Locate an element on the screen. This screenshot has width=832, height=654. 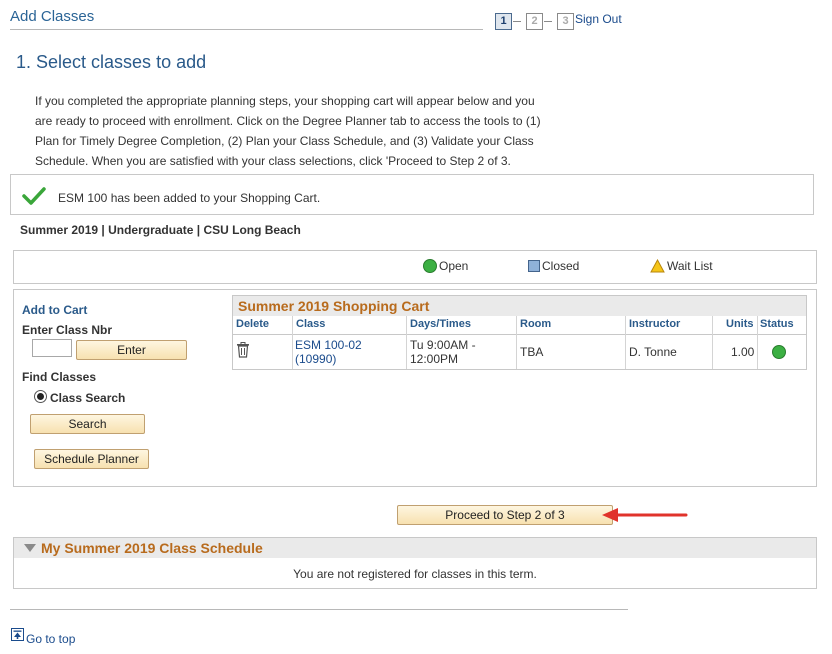
days-times-cell: Tu 9:00AM - is located at coordinates (443, 345).